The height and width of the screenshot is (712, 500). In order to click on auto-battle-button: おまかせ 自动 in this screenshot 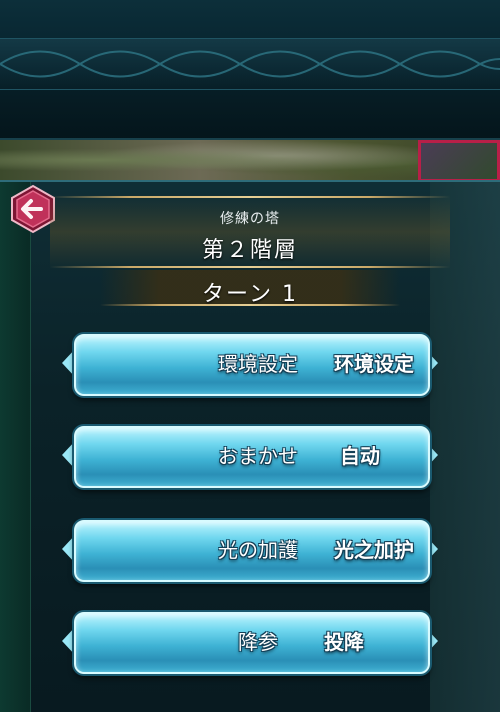, I will do `click(250, 455)`.